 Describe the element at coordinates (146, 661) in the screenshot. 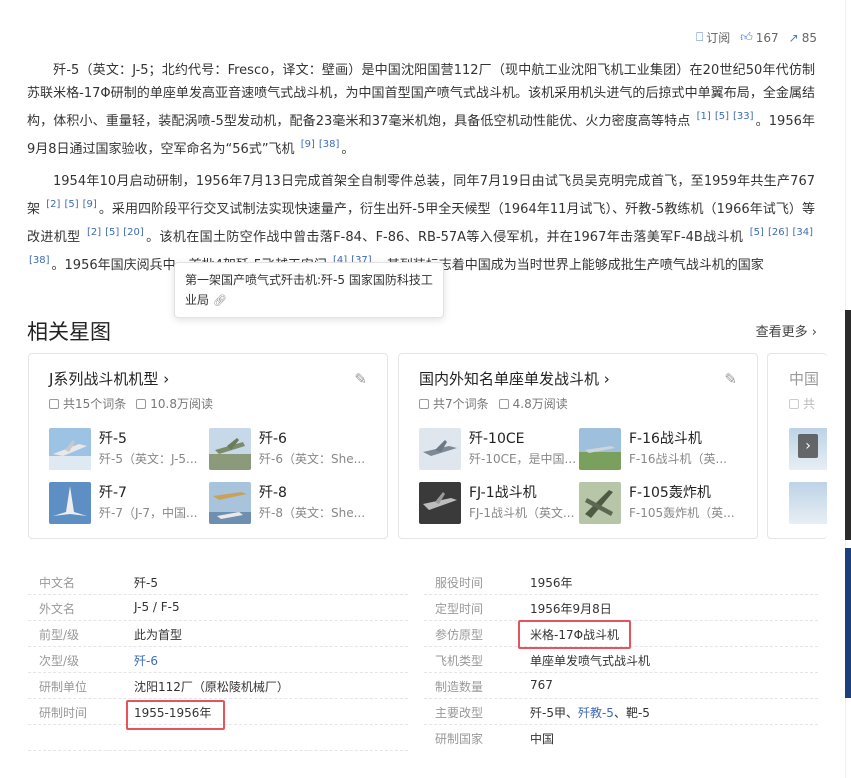

I see `info-value-link: 歼-6` at that location.